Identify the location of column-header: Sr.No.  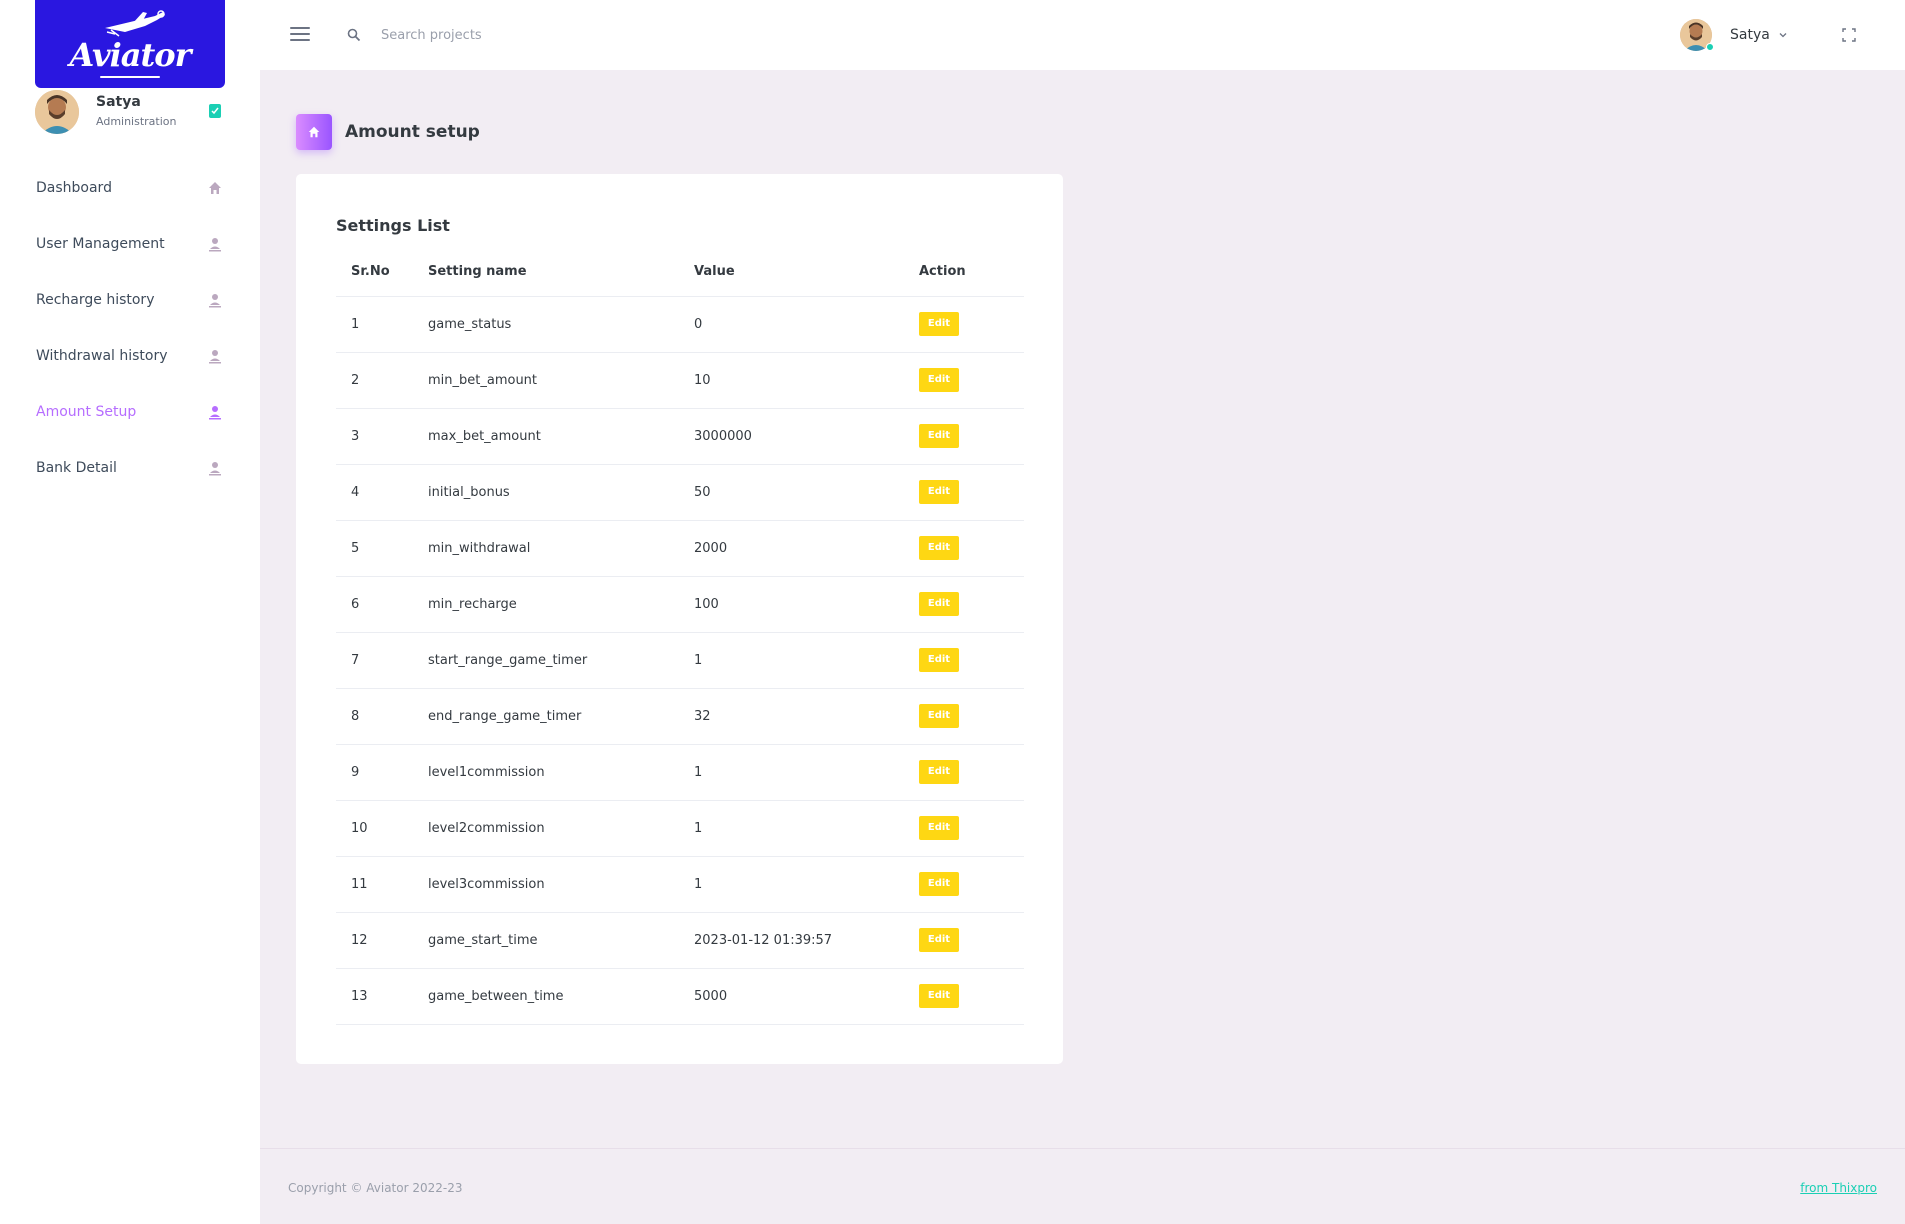
(382, 272).